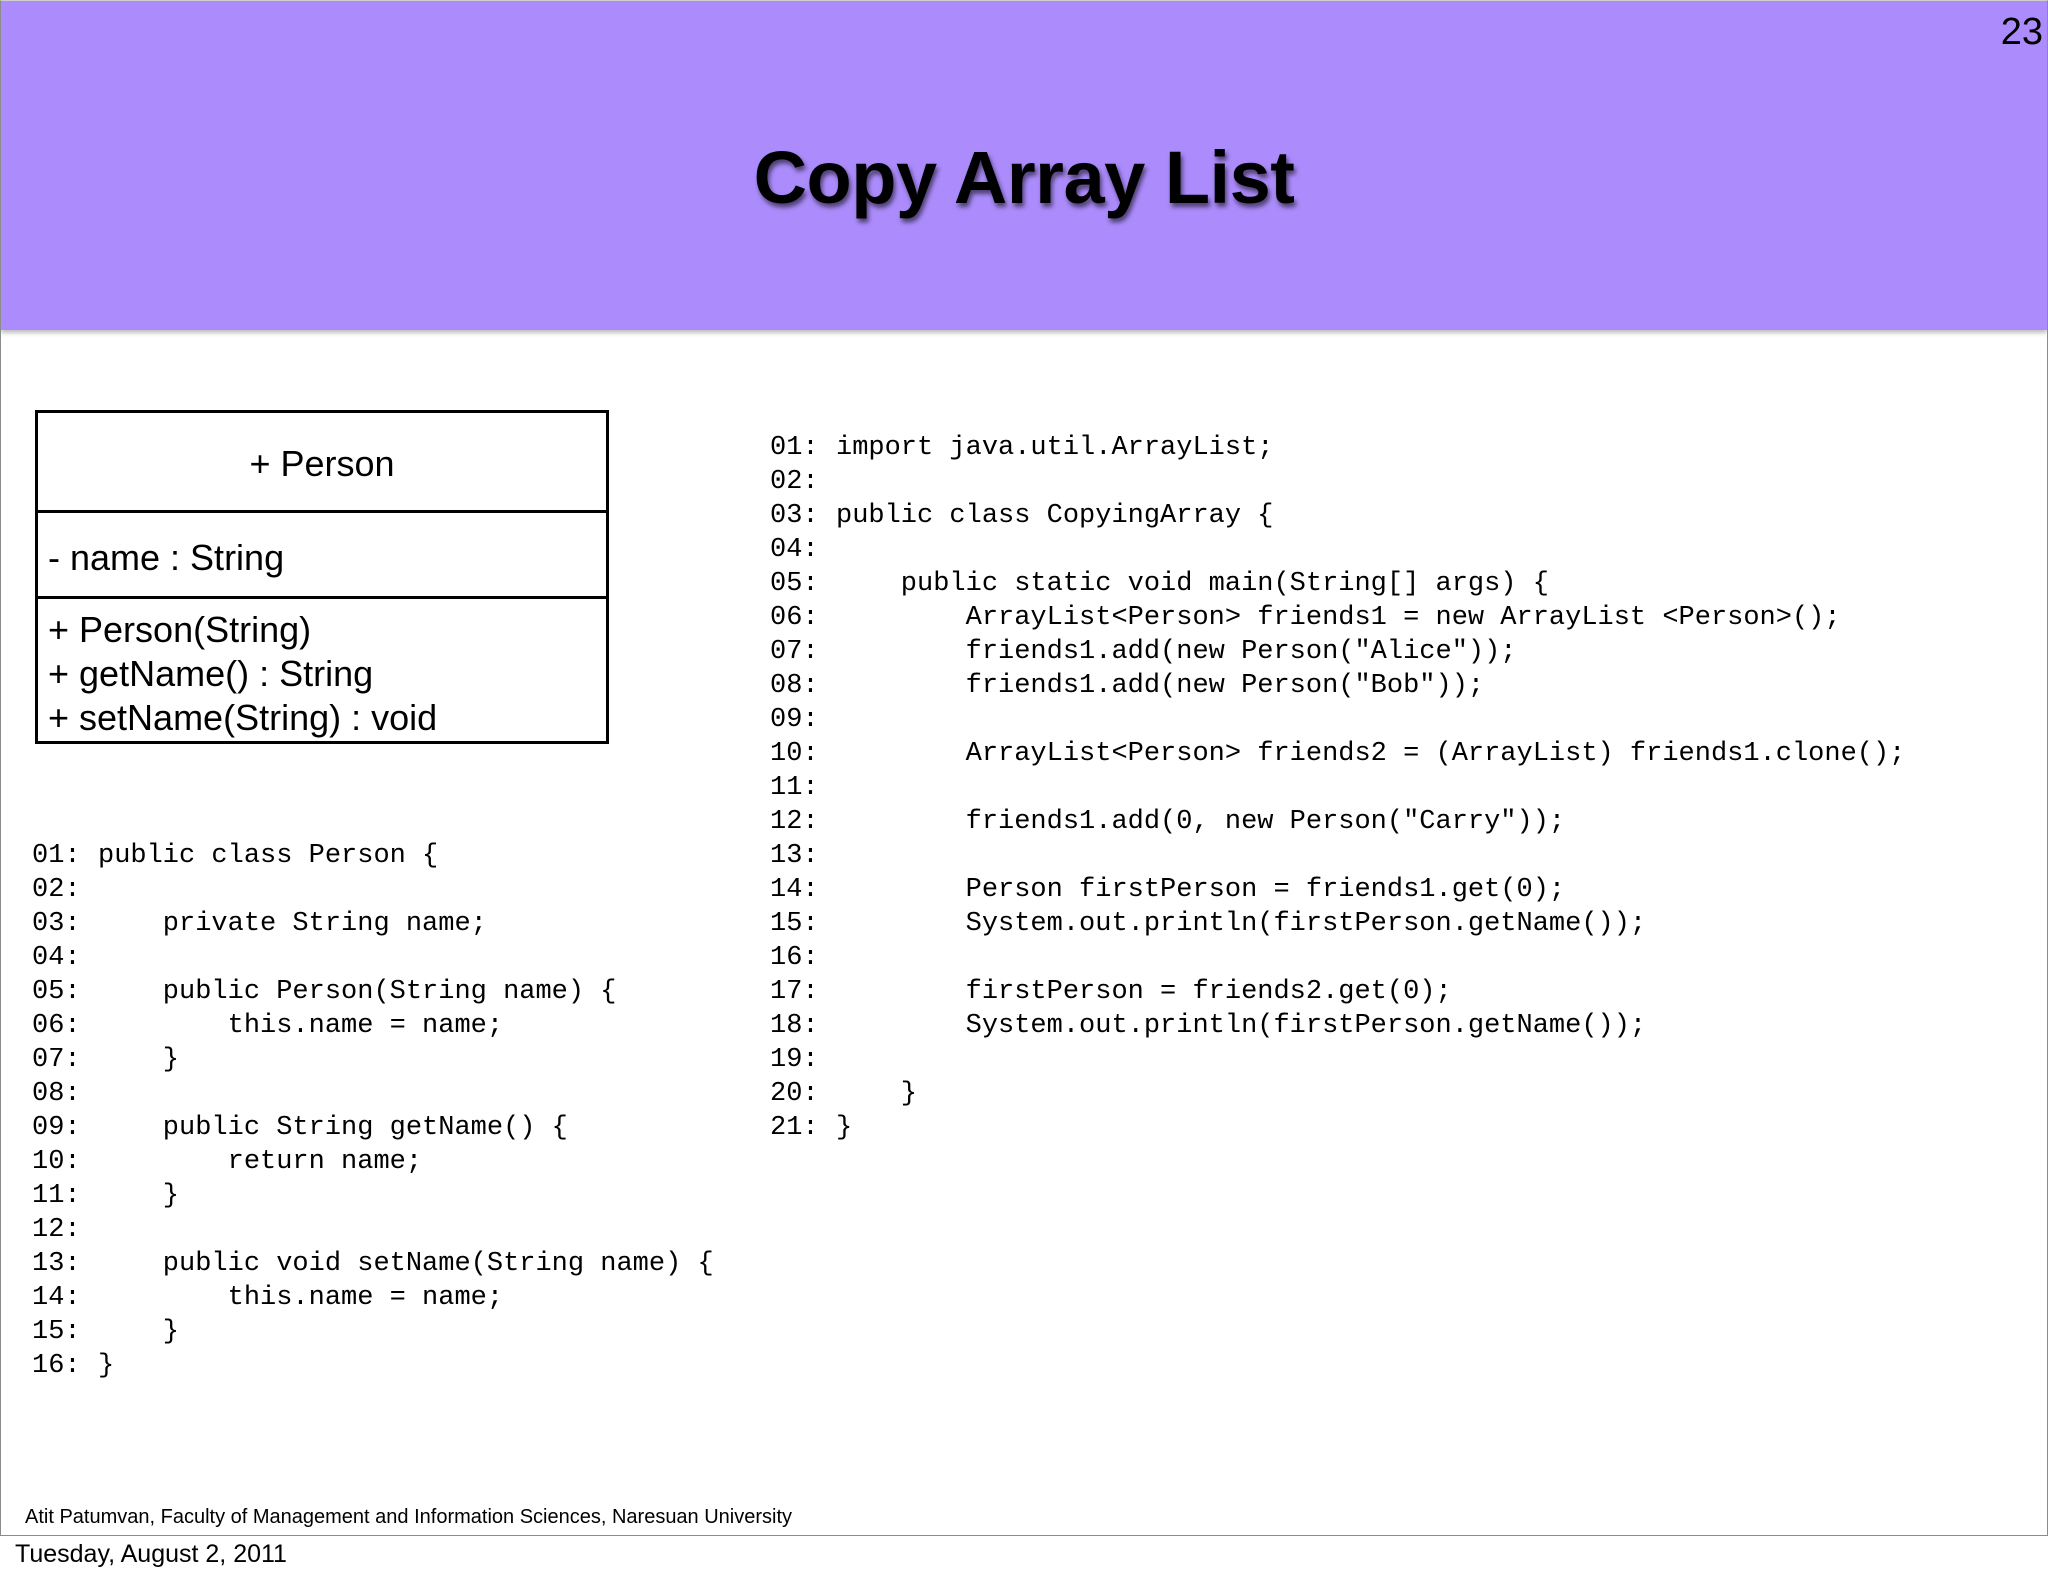  I want to click on code-line: 08: friends1.add(new Person("Bob"));, so click(1337, 686).